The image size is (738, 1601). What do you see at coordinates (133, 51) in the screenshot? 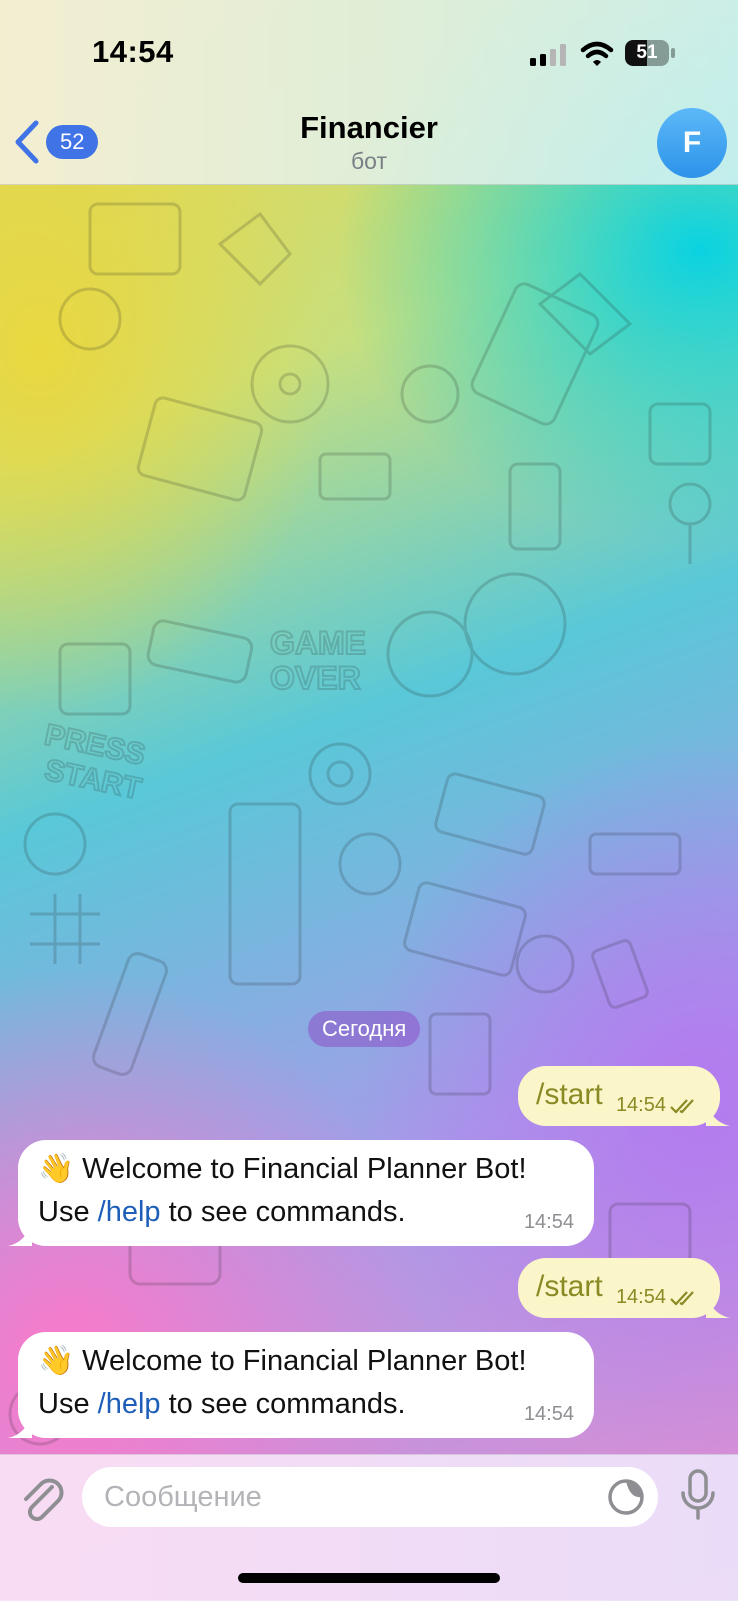
I see `status-time: 14:54` at bounding box center [133, 51].